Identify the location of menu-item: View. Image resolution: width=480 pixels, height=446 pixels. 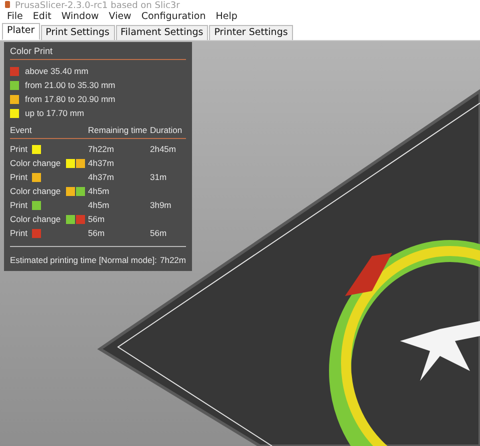
(120, 16).